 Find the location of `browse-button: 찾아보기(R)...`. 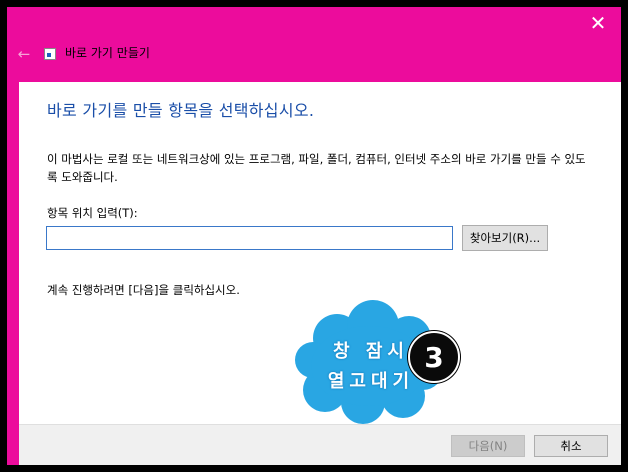

browse-button: 찾아보기(R)... is located at coordinates (505, 238).